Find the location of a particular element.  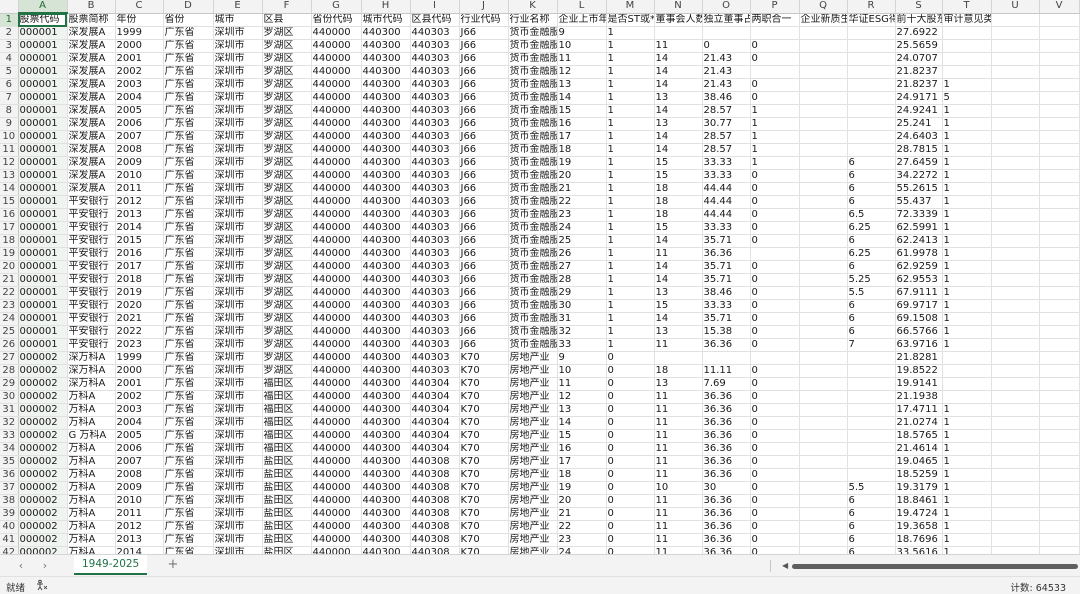

cell-V7 is located at coordinates (1059, 98).